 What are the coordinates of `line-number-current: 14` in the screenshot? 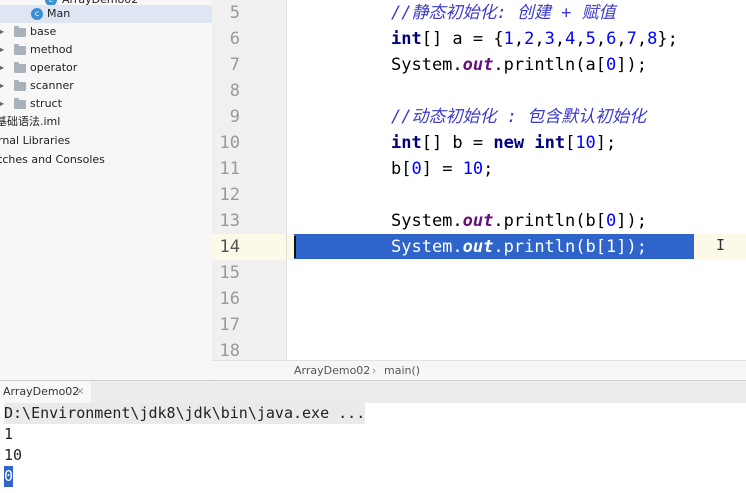 It's located at (229, 247).